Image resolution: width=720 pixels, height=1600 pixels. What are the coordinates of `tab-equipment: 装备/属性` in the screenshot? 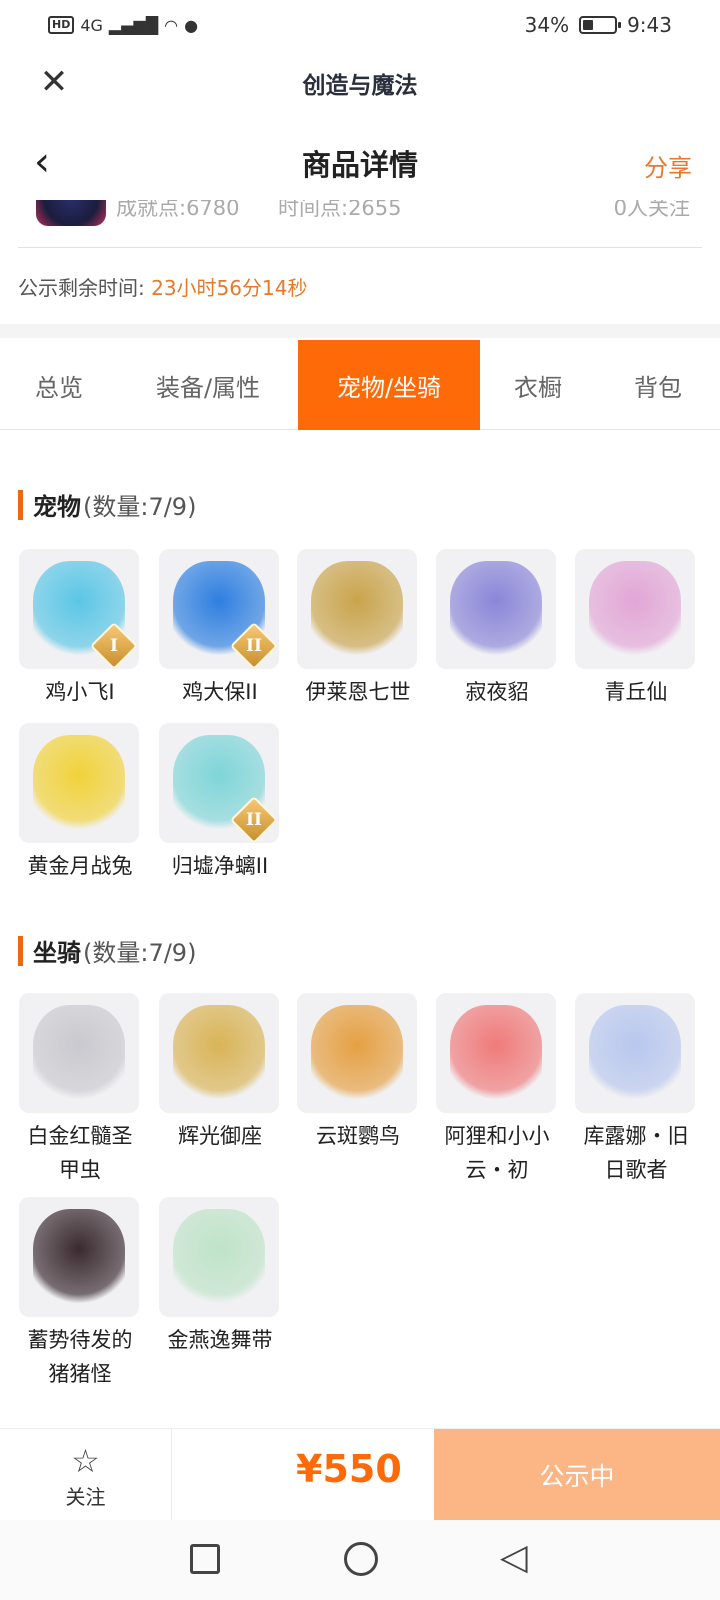 It's located at (208, 385).